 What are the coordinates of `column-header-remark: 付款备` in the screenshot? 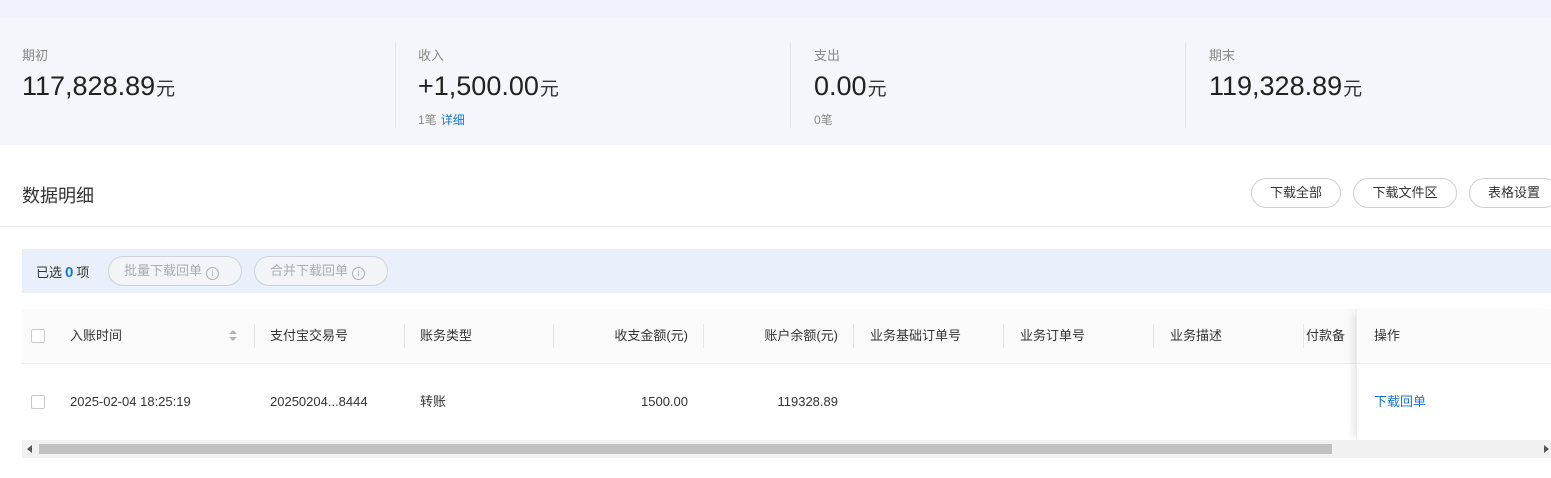 It's located at (1326, 335).